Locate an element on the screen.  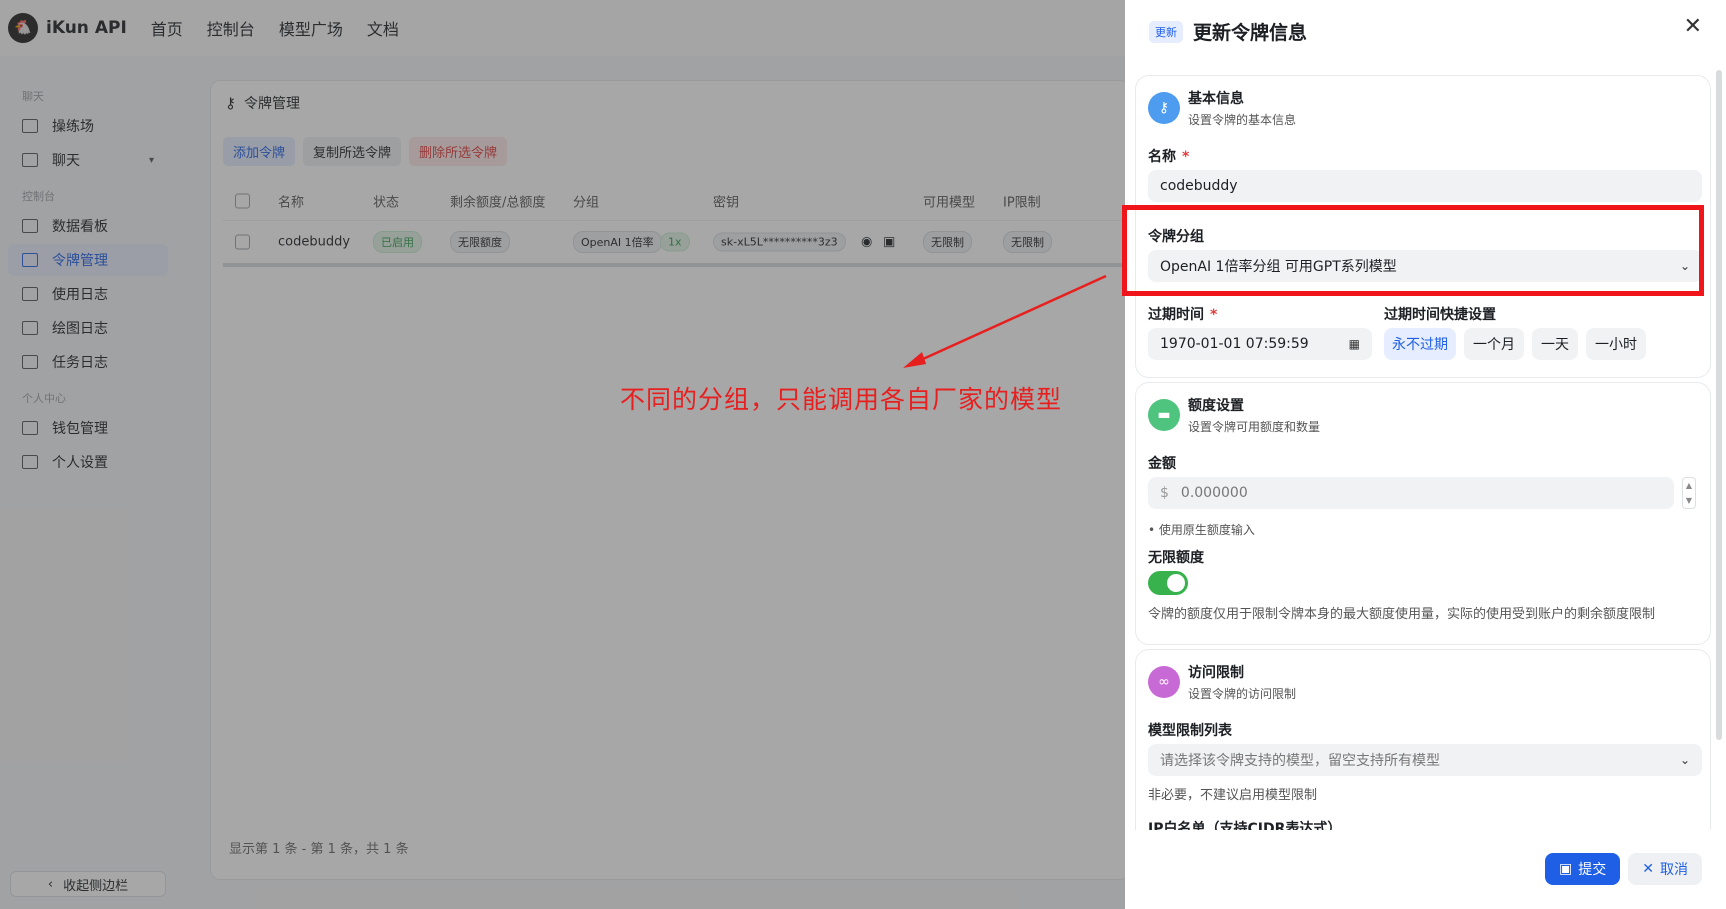
amount-label: 金额 is located at coordinates (1162, 464).